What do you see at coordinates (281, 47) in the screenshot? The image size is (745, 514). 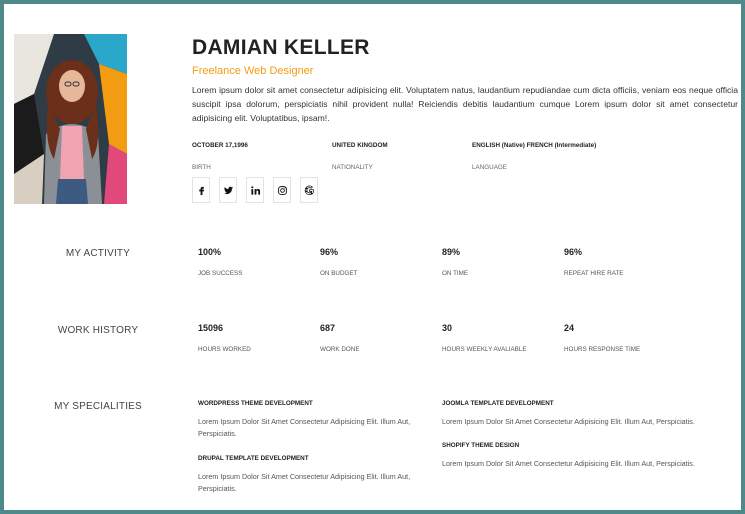 I see `profile-name: DAMIAN KELLER` at bounding box center [281, 47].